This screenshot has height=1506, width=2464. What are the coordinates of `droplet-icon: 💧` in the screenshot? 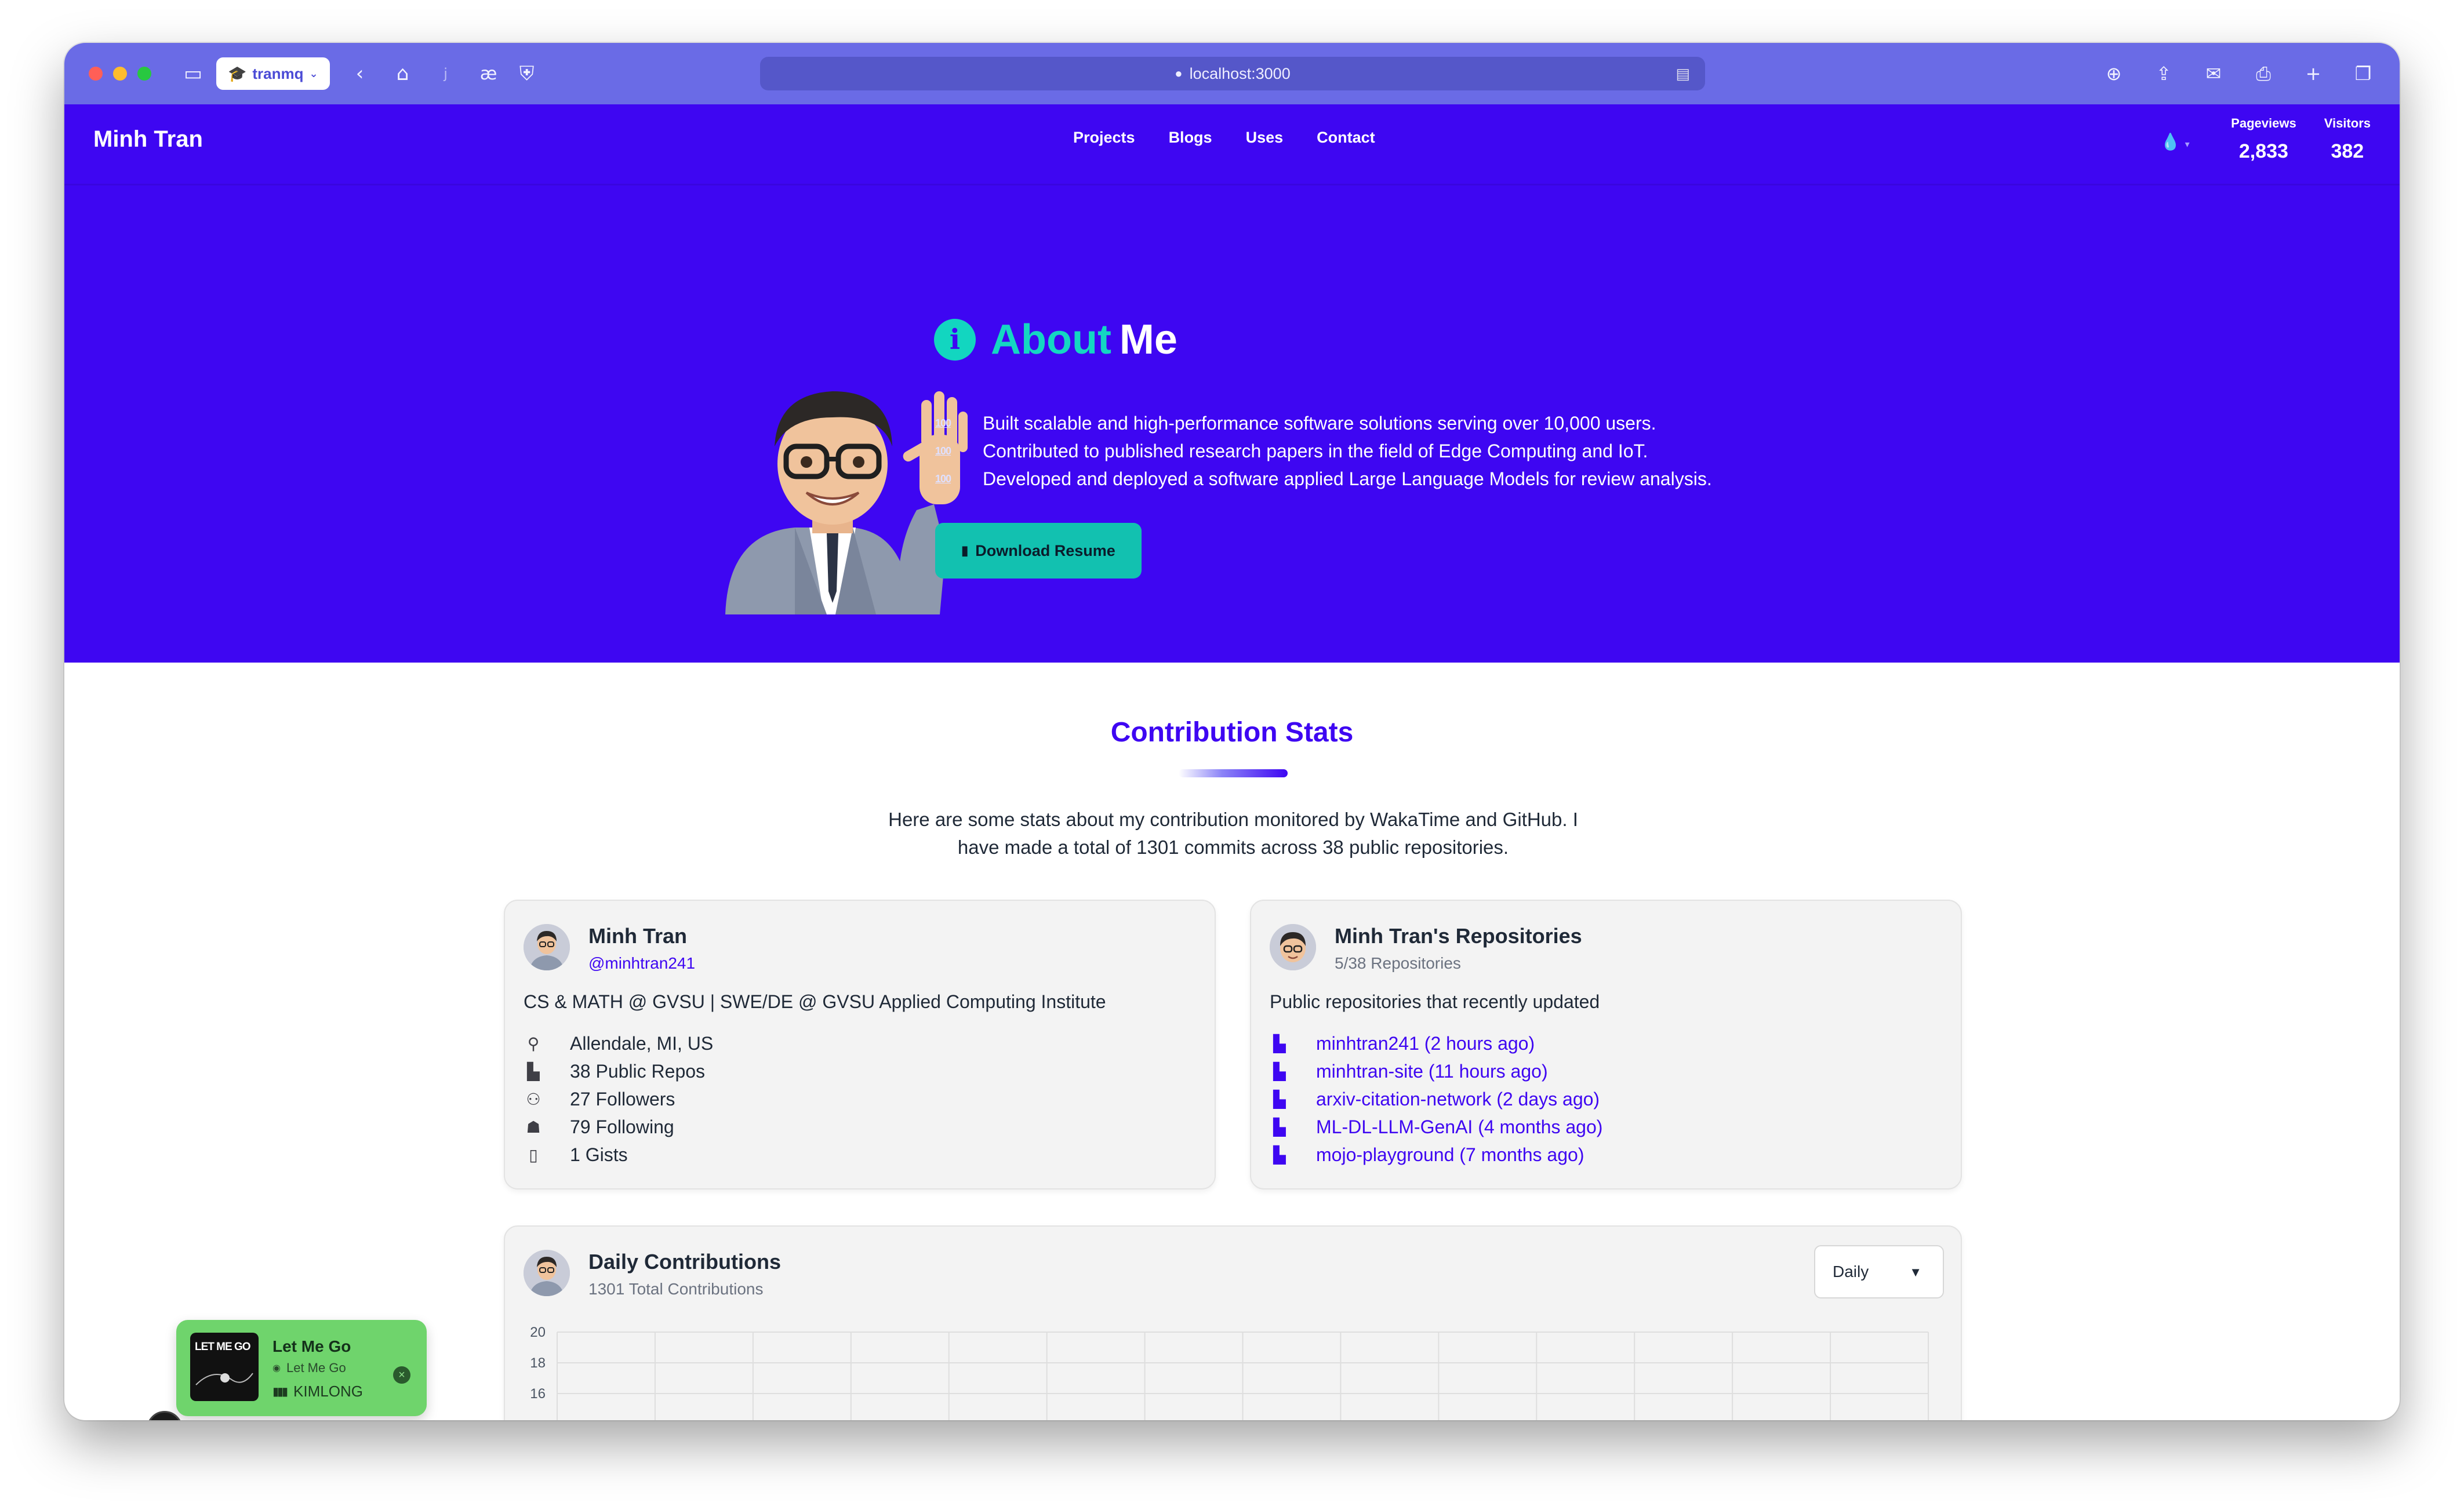 It's located at (2170, 142).